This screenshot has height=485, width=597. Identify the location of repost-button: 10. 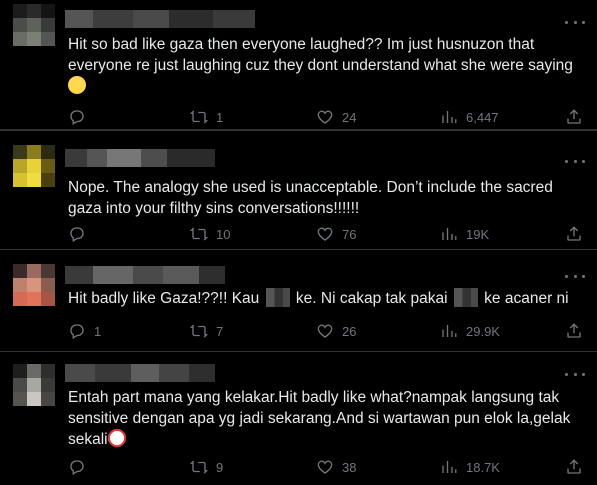
(210, 234).